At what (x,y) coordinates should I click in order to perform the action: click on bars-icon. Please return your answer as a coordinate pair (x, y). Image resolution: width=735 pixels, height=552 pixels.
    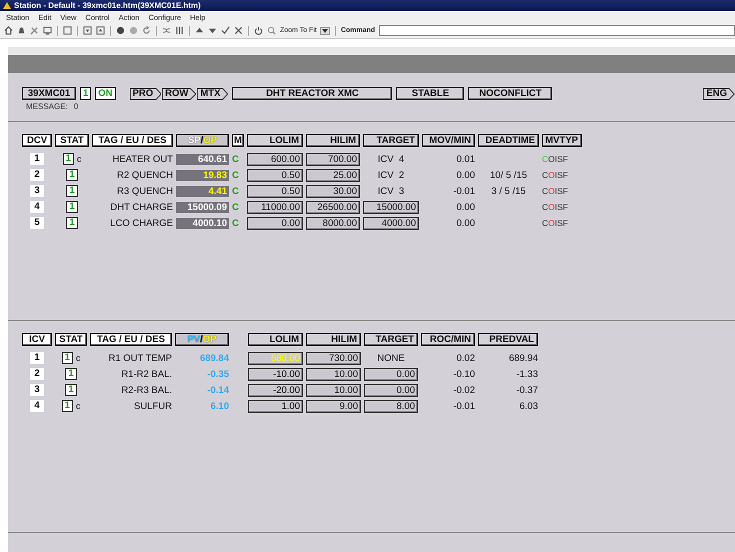
    Looking at the image, I should click on (179, 30).